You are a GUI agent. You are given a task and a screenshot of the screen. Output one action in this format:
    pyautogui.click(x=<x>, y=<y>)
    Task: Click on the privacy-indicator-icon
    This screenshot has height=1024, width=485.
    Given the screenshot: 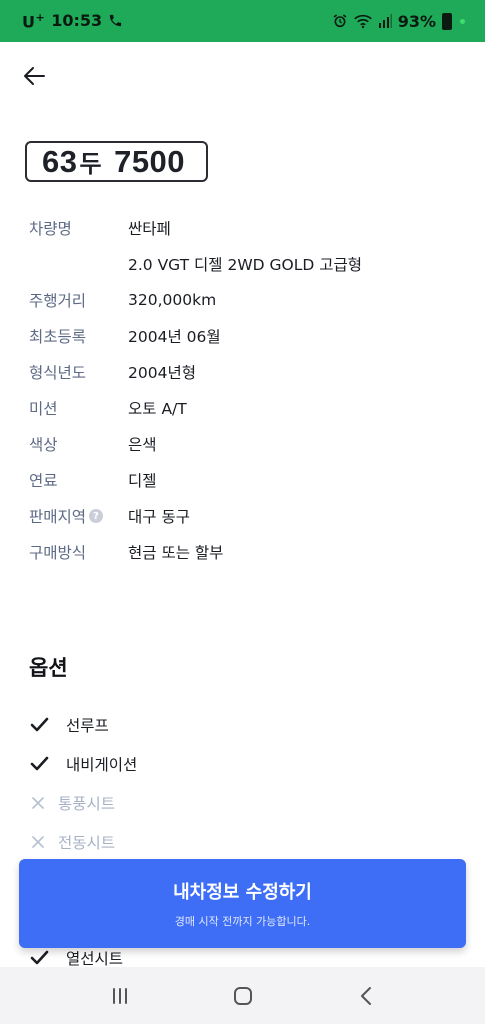 What is the action you would take?
    pyautogui.click(x=462, y=21)
    